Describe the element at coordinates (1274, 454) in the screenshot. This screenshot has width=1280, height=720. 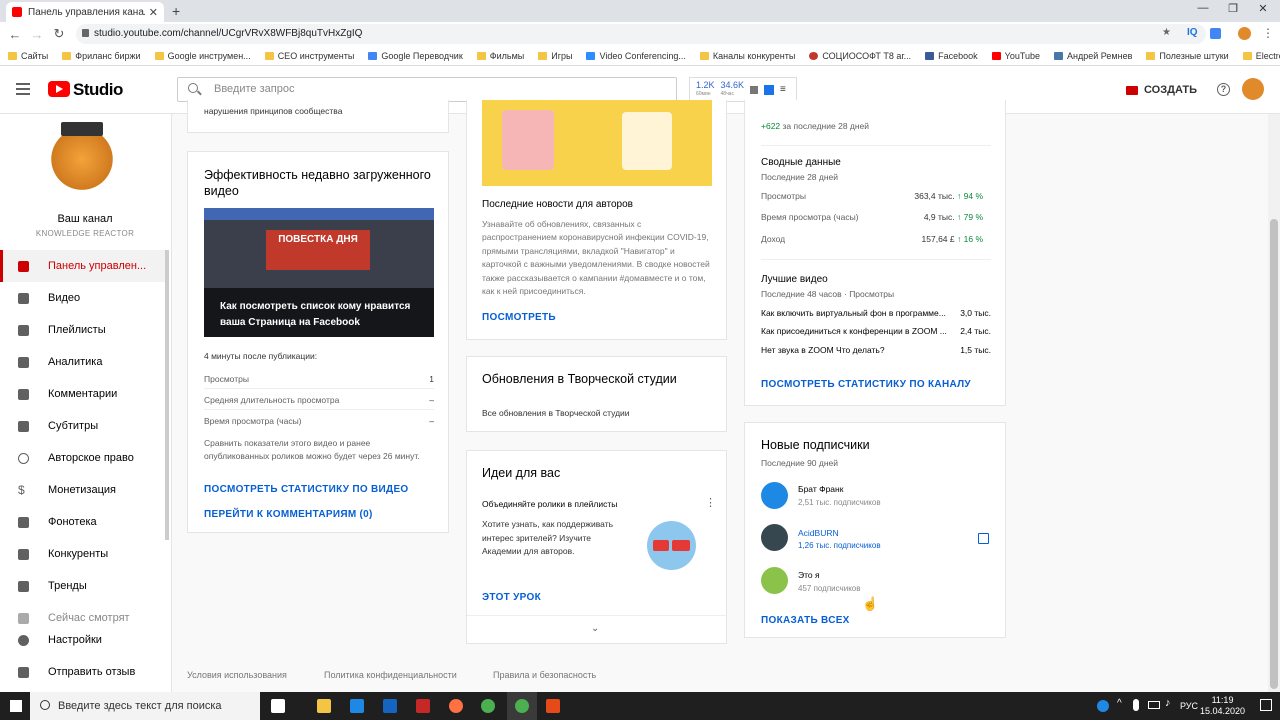
I see `scrollbar-thumb` at that location.